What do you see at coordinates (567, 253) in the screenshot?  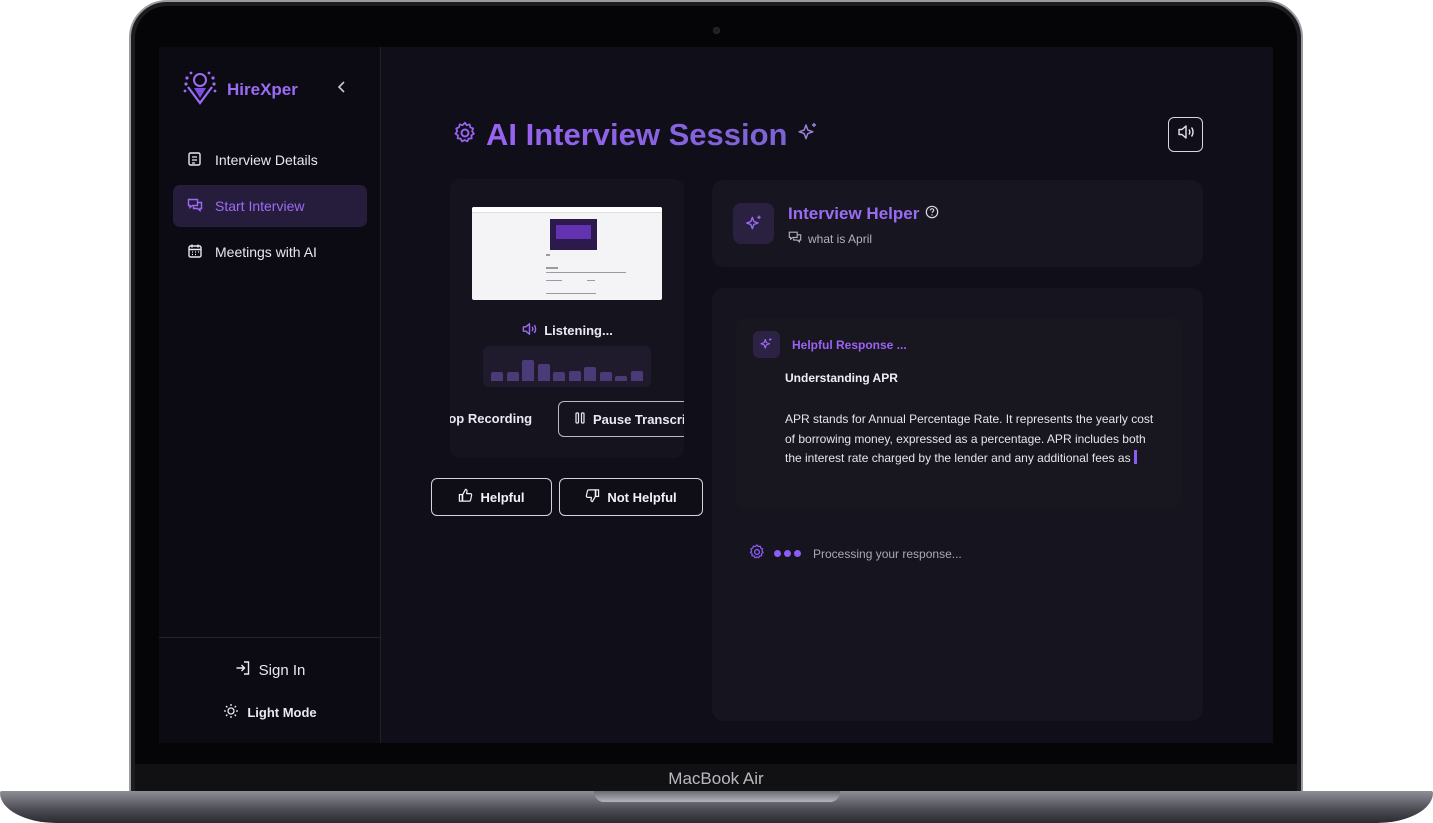 I see `screen-share-preview` at bounding box center [567, 253].